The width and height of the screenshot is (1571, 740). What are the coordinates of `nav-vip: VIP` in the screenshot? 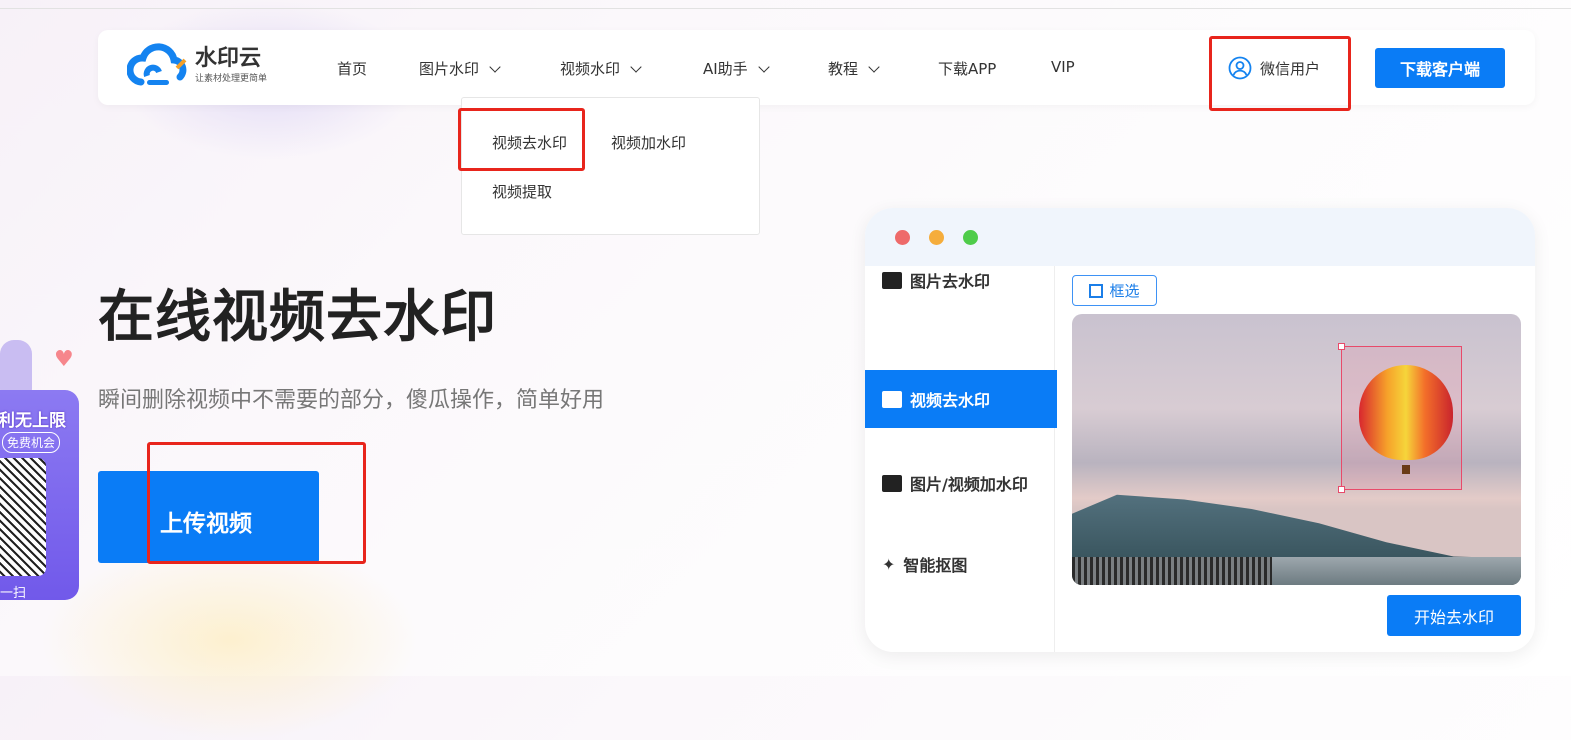 It's located at (1063, 67).